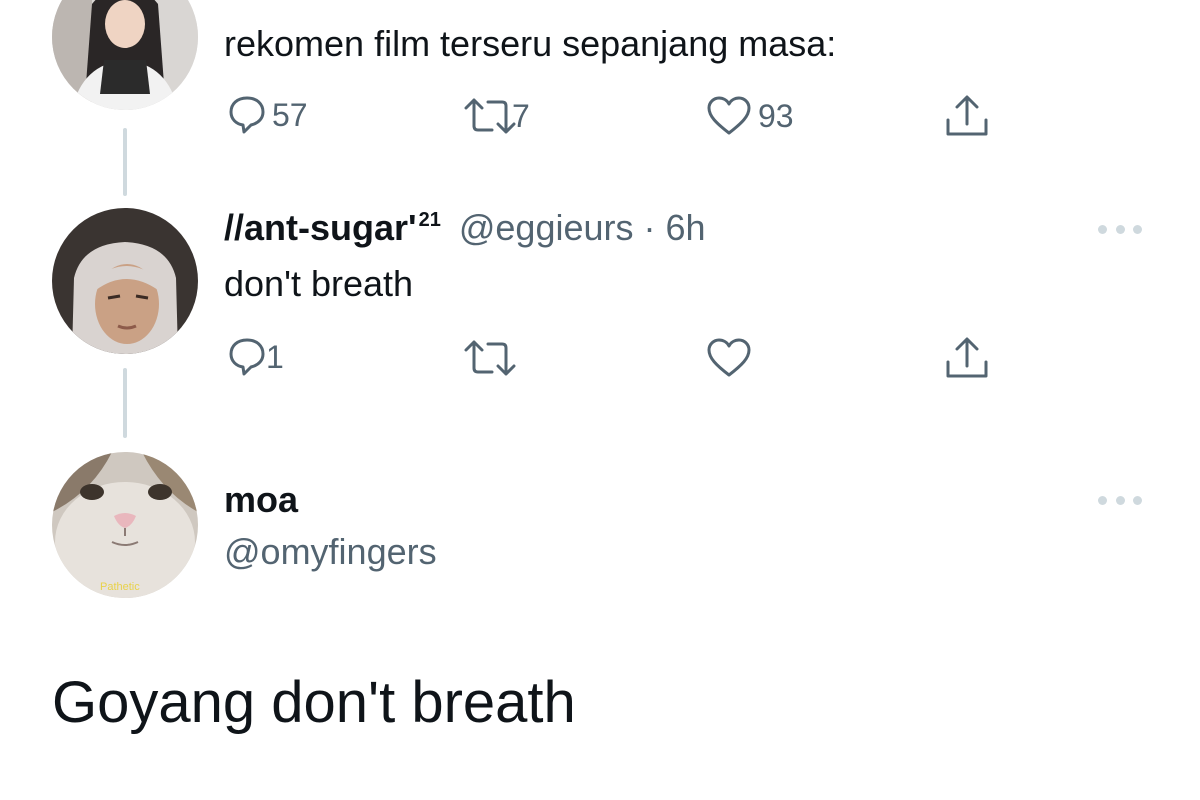  What do you see at coordinates (120, 587) in the screenshot?
I see `avatar-caption: Pathetic` at bounding box center [120, 587].